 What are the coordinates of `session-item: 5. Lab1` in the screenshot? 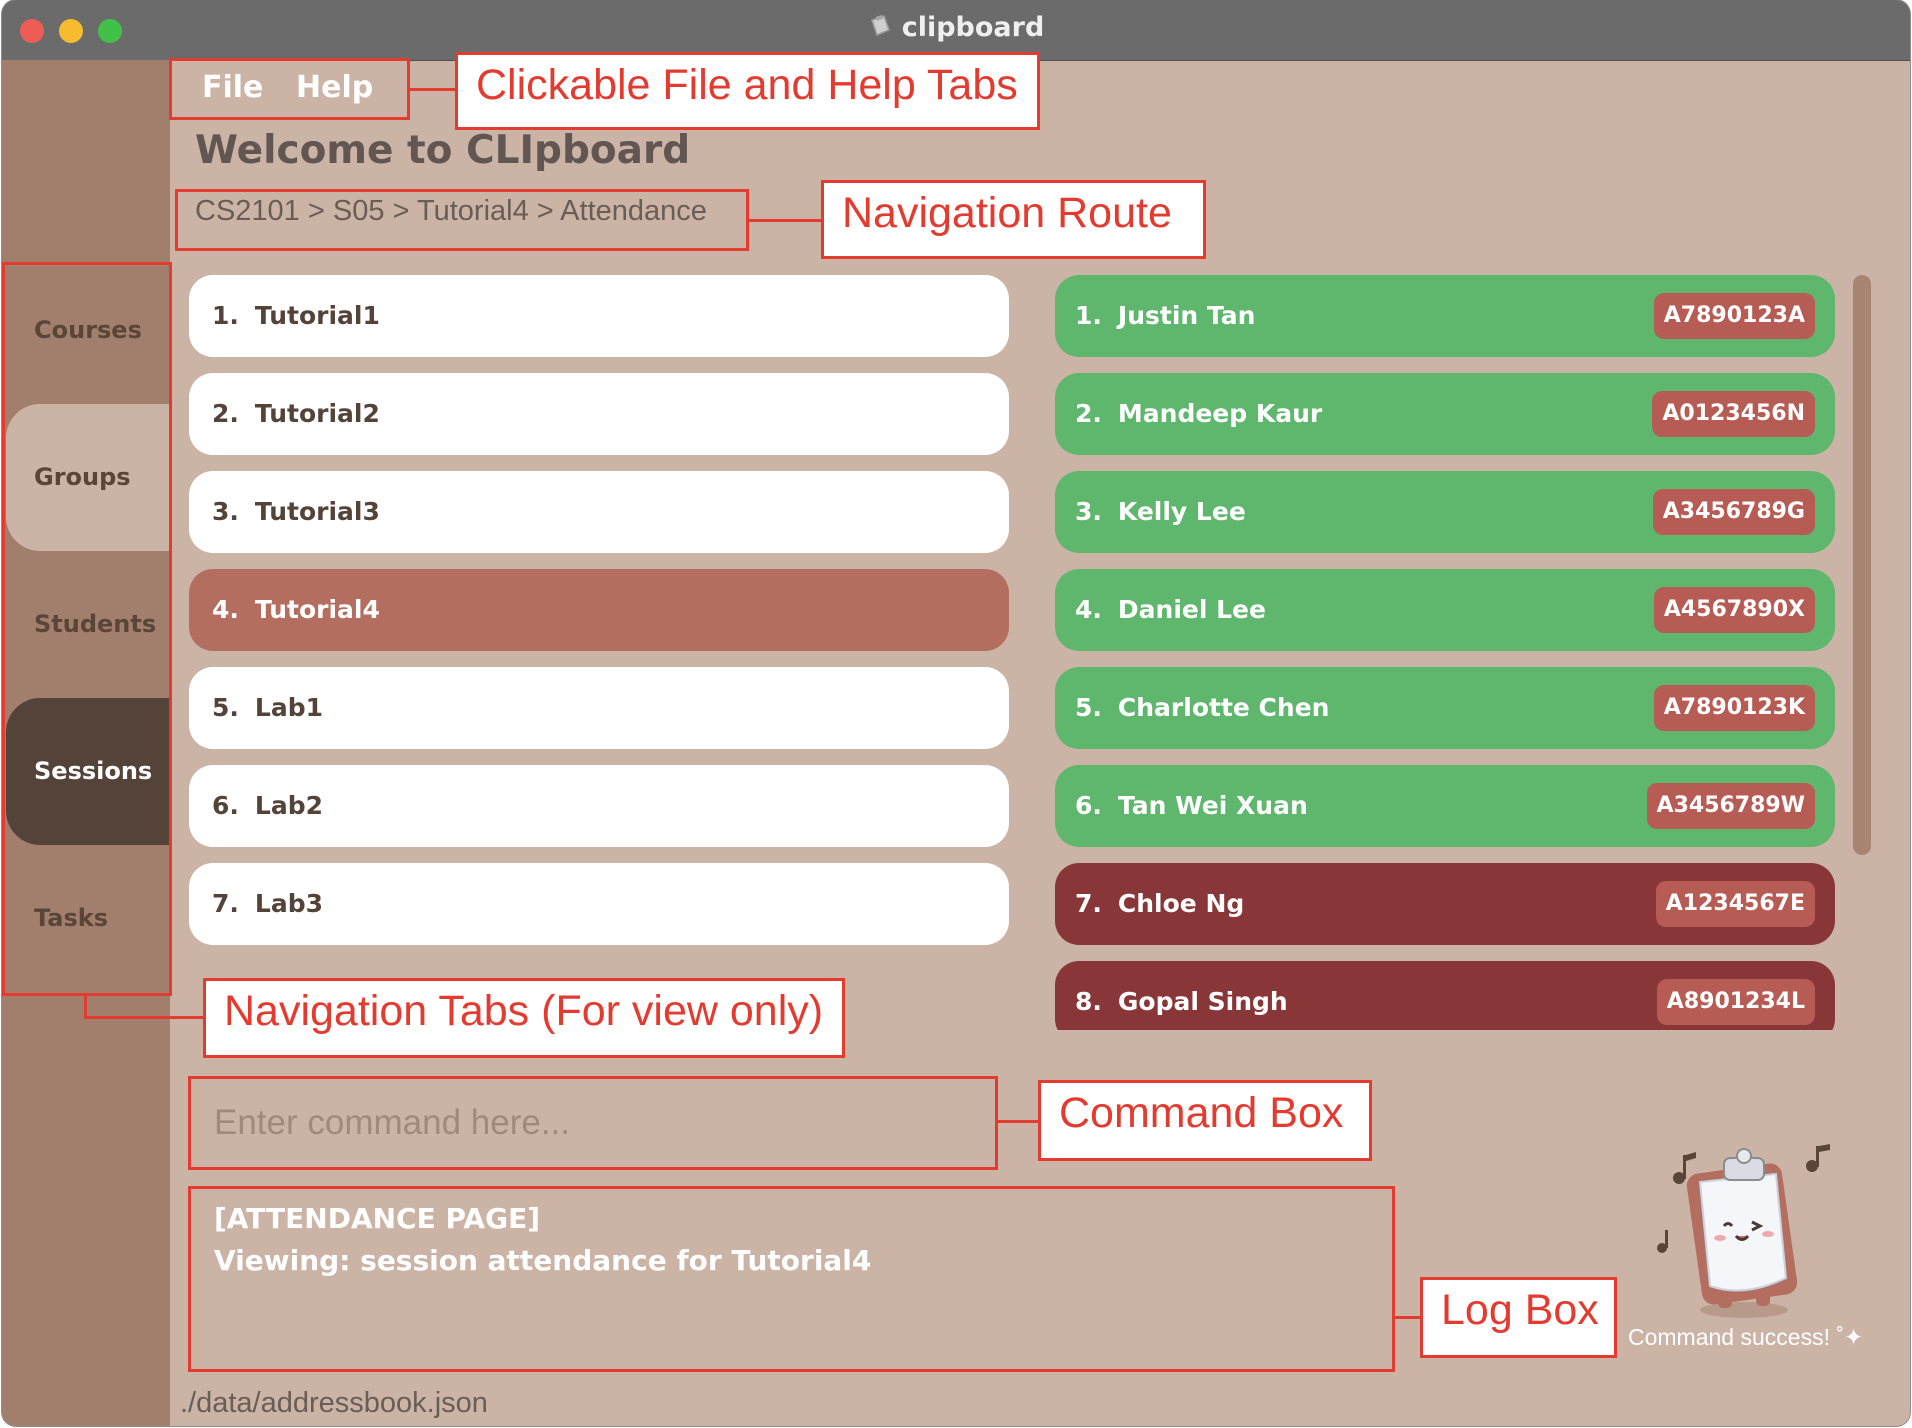 It's located at (599, 708).